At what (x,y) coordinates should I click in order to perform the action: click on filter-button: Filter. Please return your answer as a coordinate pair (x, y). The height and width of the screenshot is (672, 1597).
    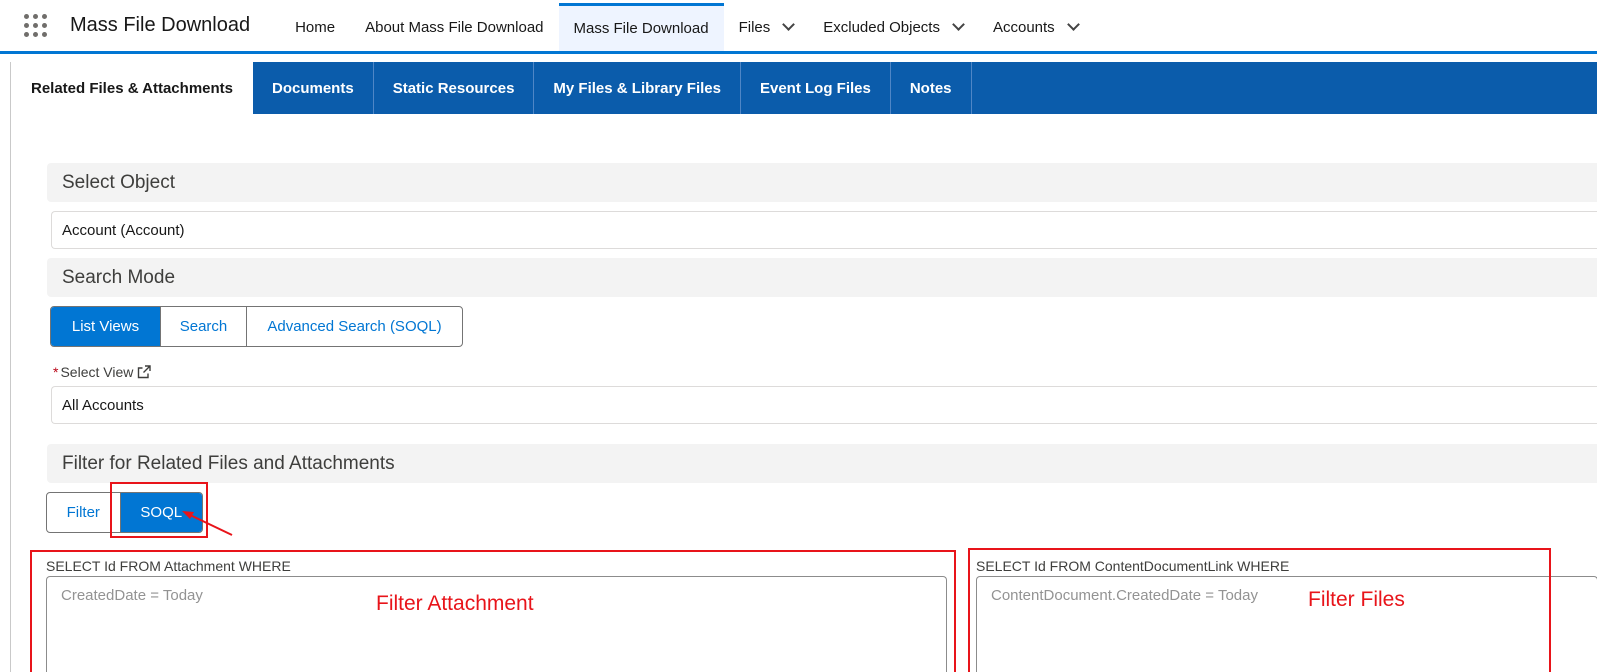
    Looking at the image, I should click on (84, 512).